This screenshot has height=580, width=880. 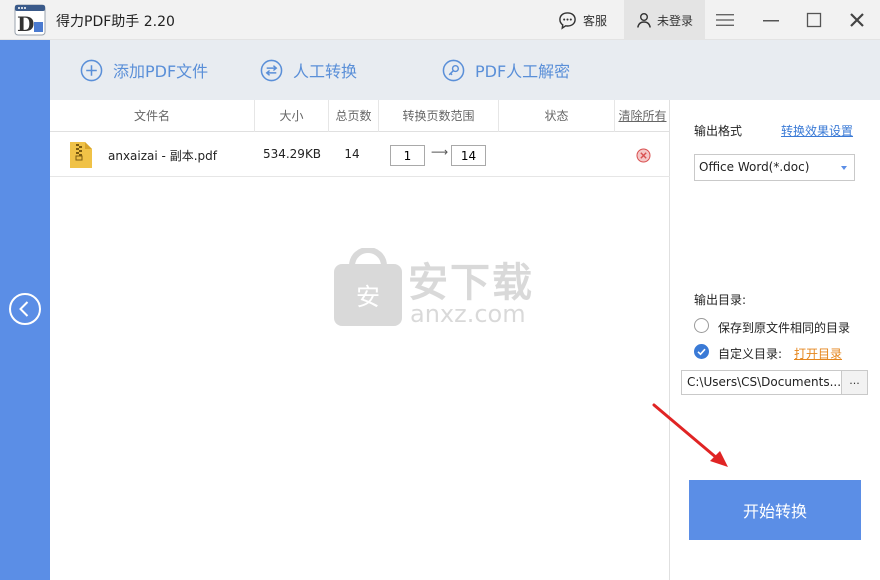 What do you see at coordinates (152, 116) in the screenshot?
I see `header-filename: 文件名` at bounding box center [152, 116].